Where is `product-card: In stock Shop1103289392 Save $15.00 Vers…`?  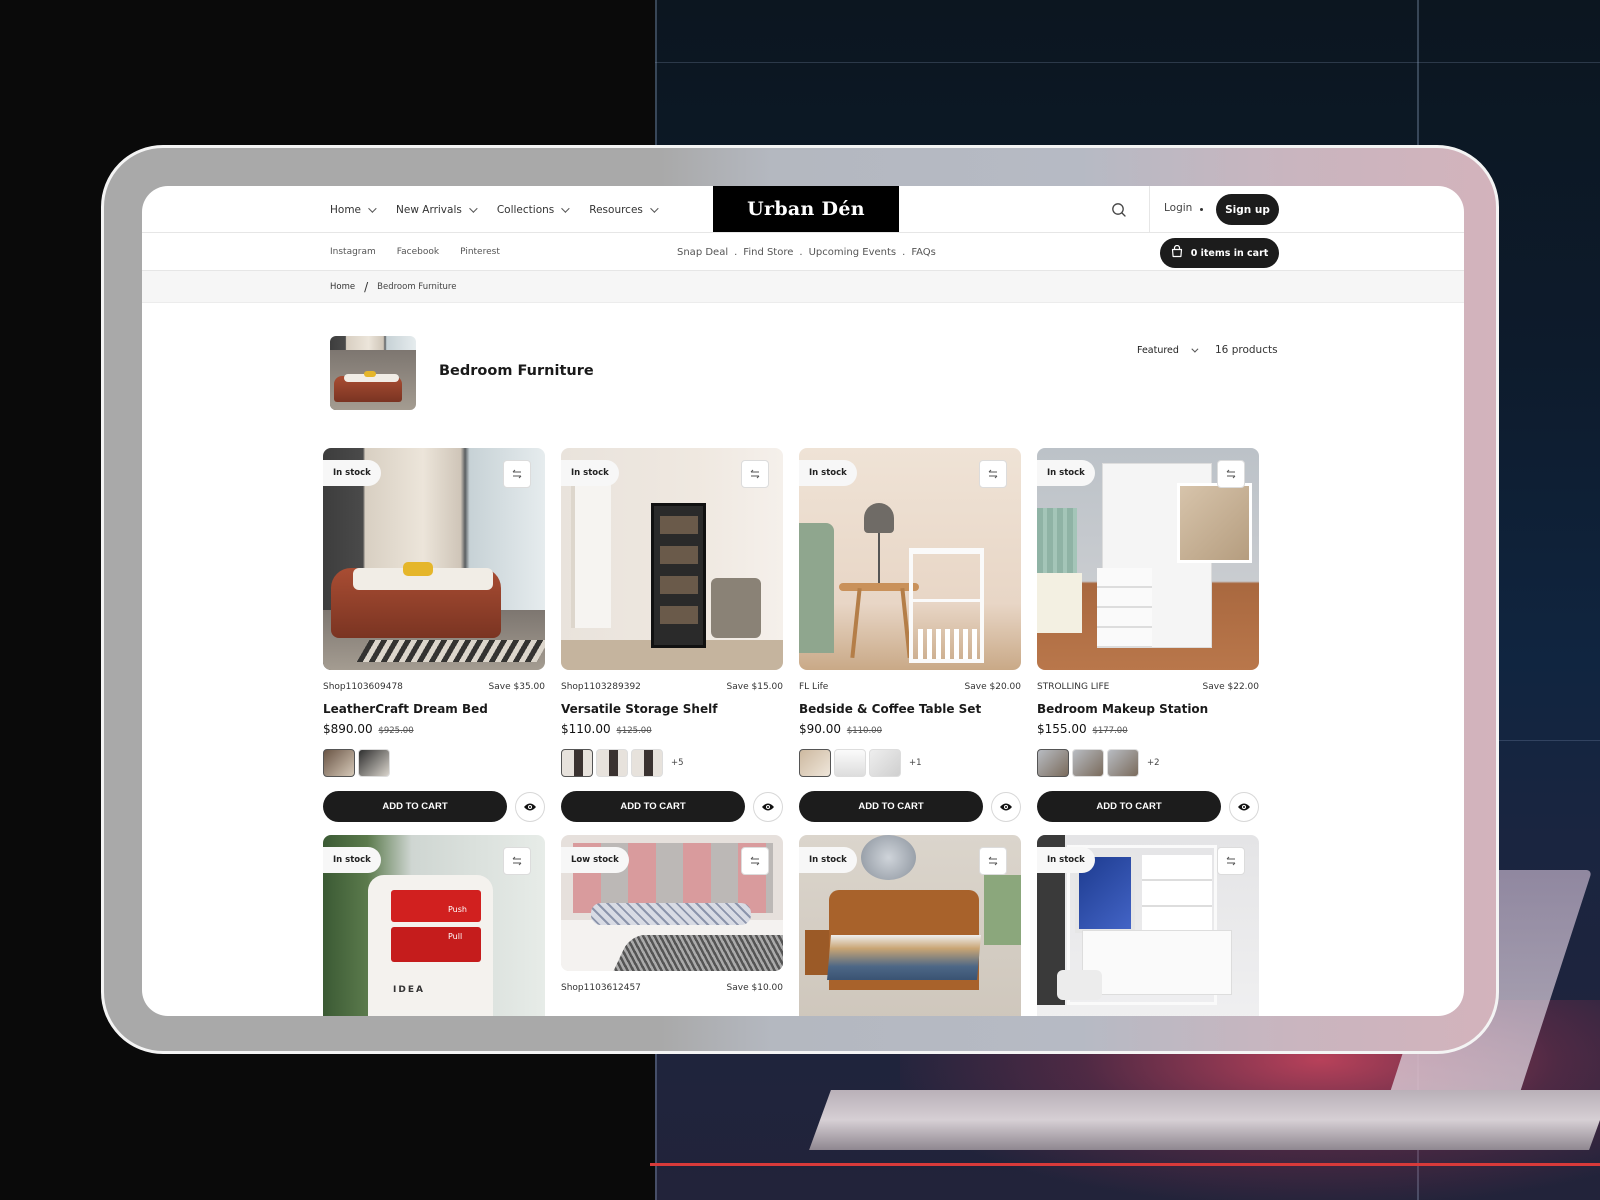 product-card: In stock Shop1103289392 Save $15.00 Vers… is located at coordinates (672, 635).